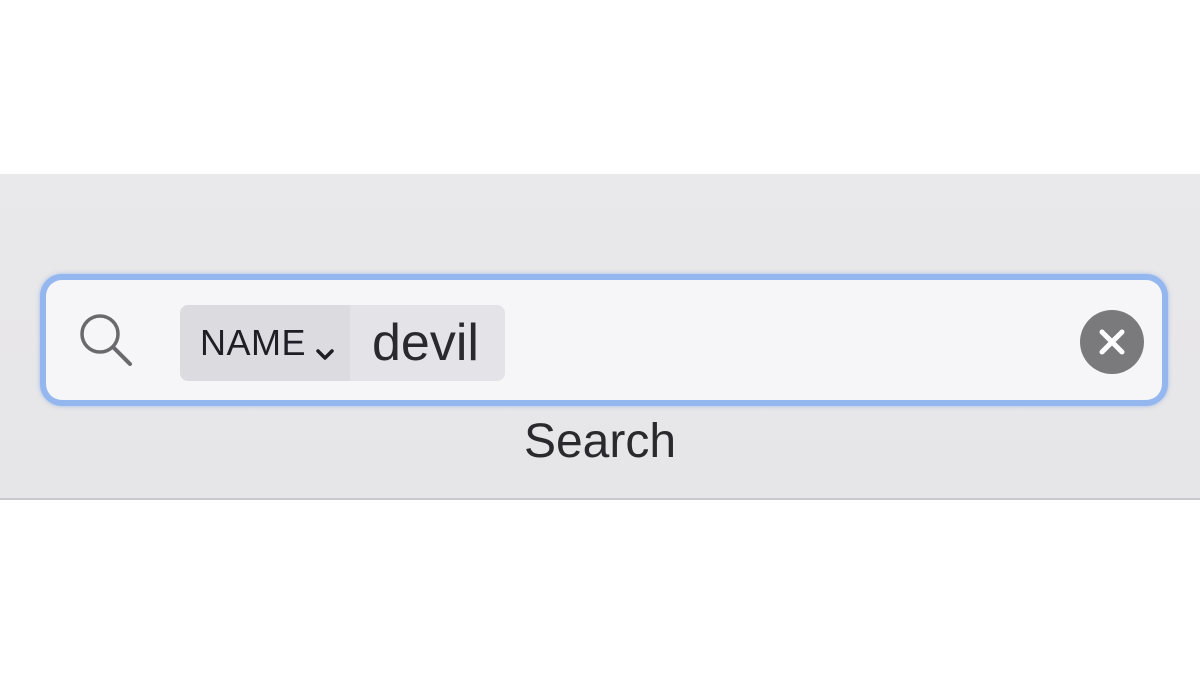  I want to click on close-icon, so click(1112, 342).